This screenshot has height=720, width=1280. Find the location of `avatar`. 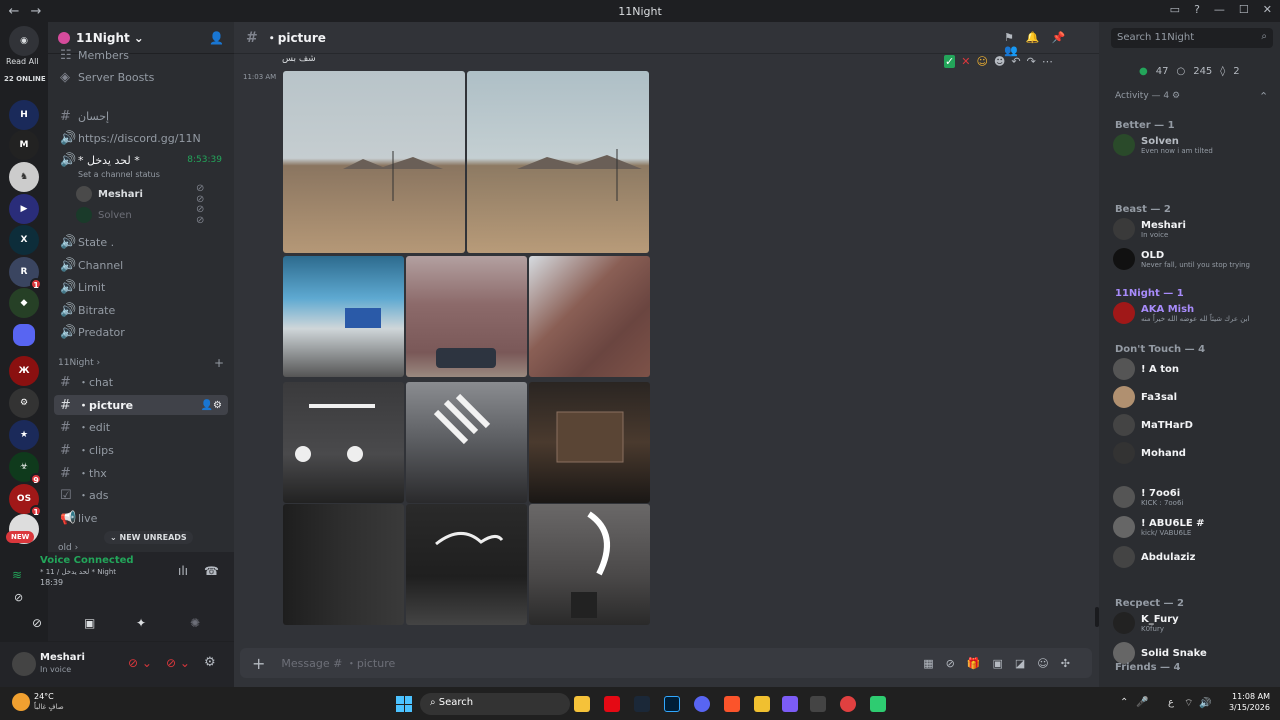

avatar is located at coordinates (24, 664).